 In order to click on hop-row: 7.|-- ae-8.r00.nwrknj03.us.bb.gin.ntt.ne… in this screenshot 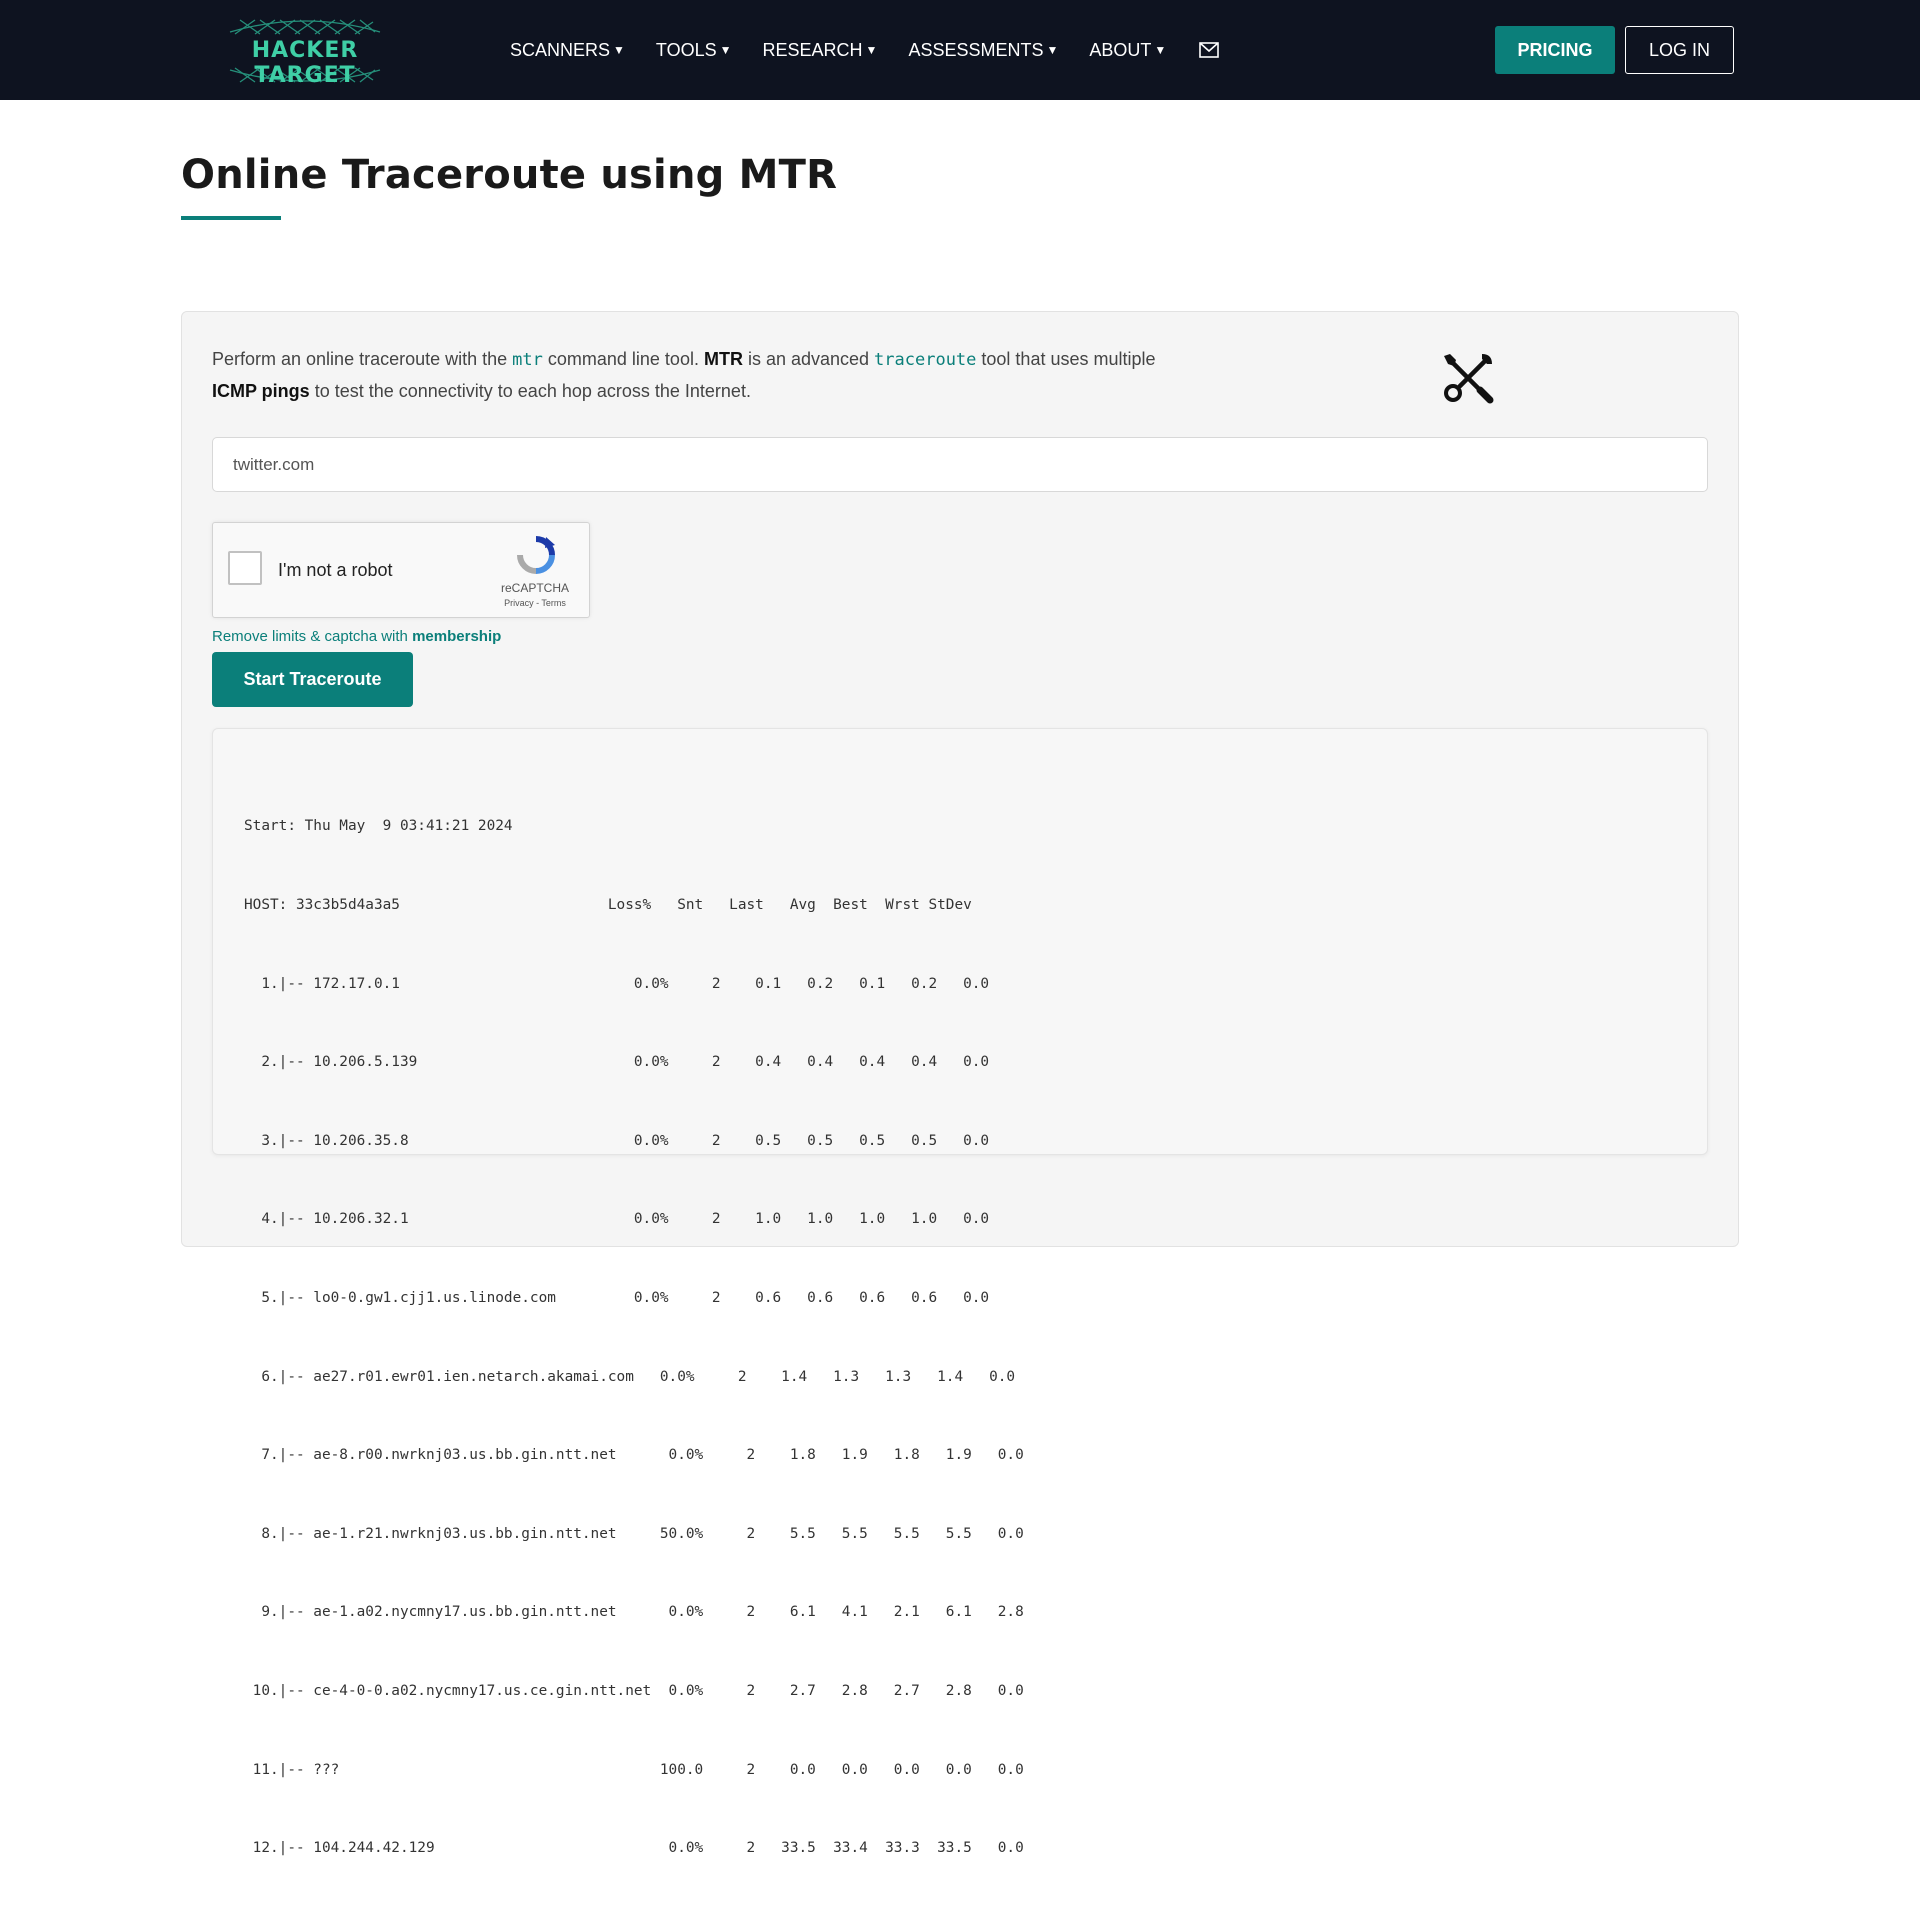, I will do `click(634, 1455)`.